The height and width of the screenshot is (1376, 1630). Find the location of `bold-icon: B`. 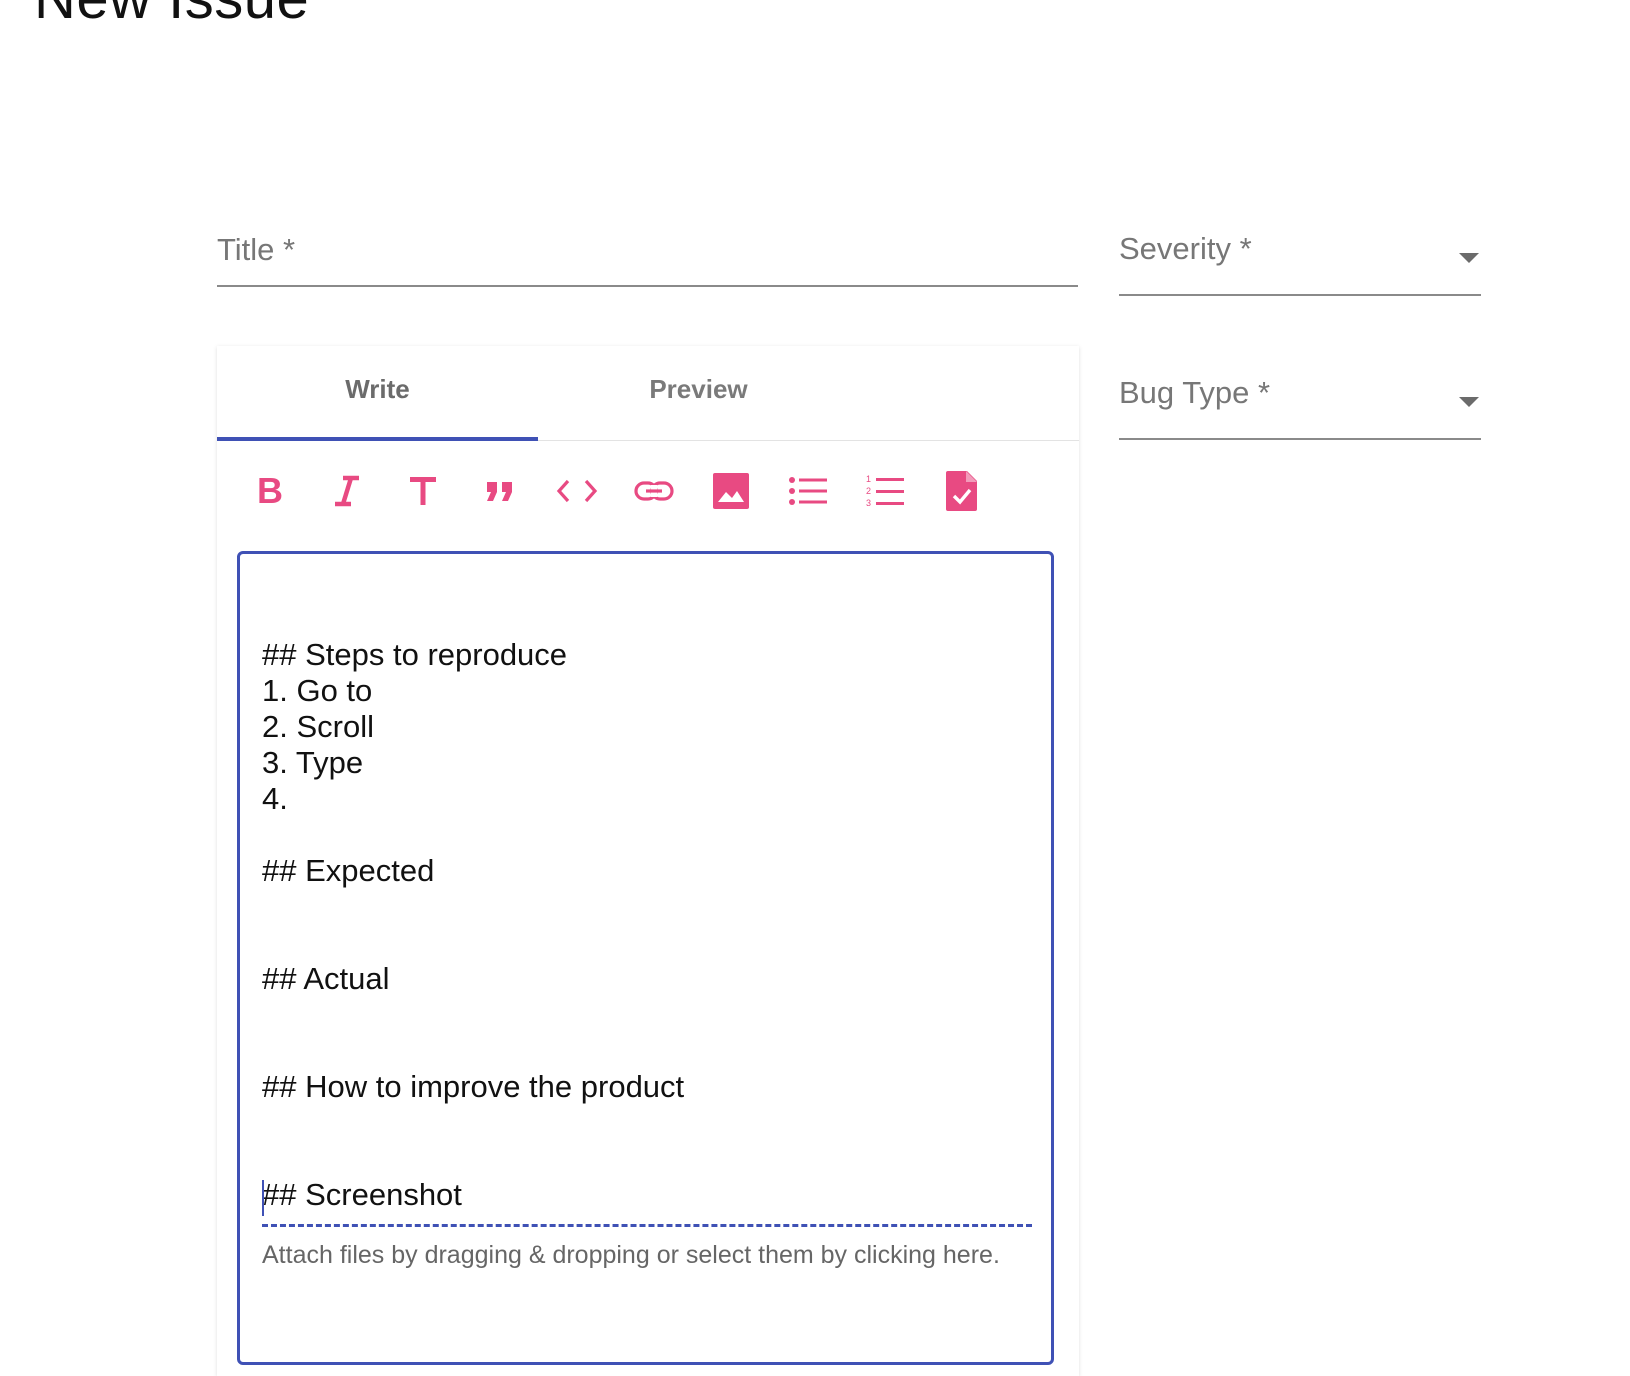

bold-icon: B is located at coordinates (270, 491).